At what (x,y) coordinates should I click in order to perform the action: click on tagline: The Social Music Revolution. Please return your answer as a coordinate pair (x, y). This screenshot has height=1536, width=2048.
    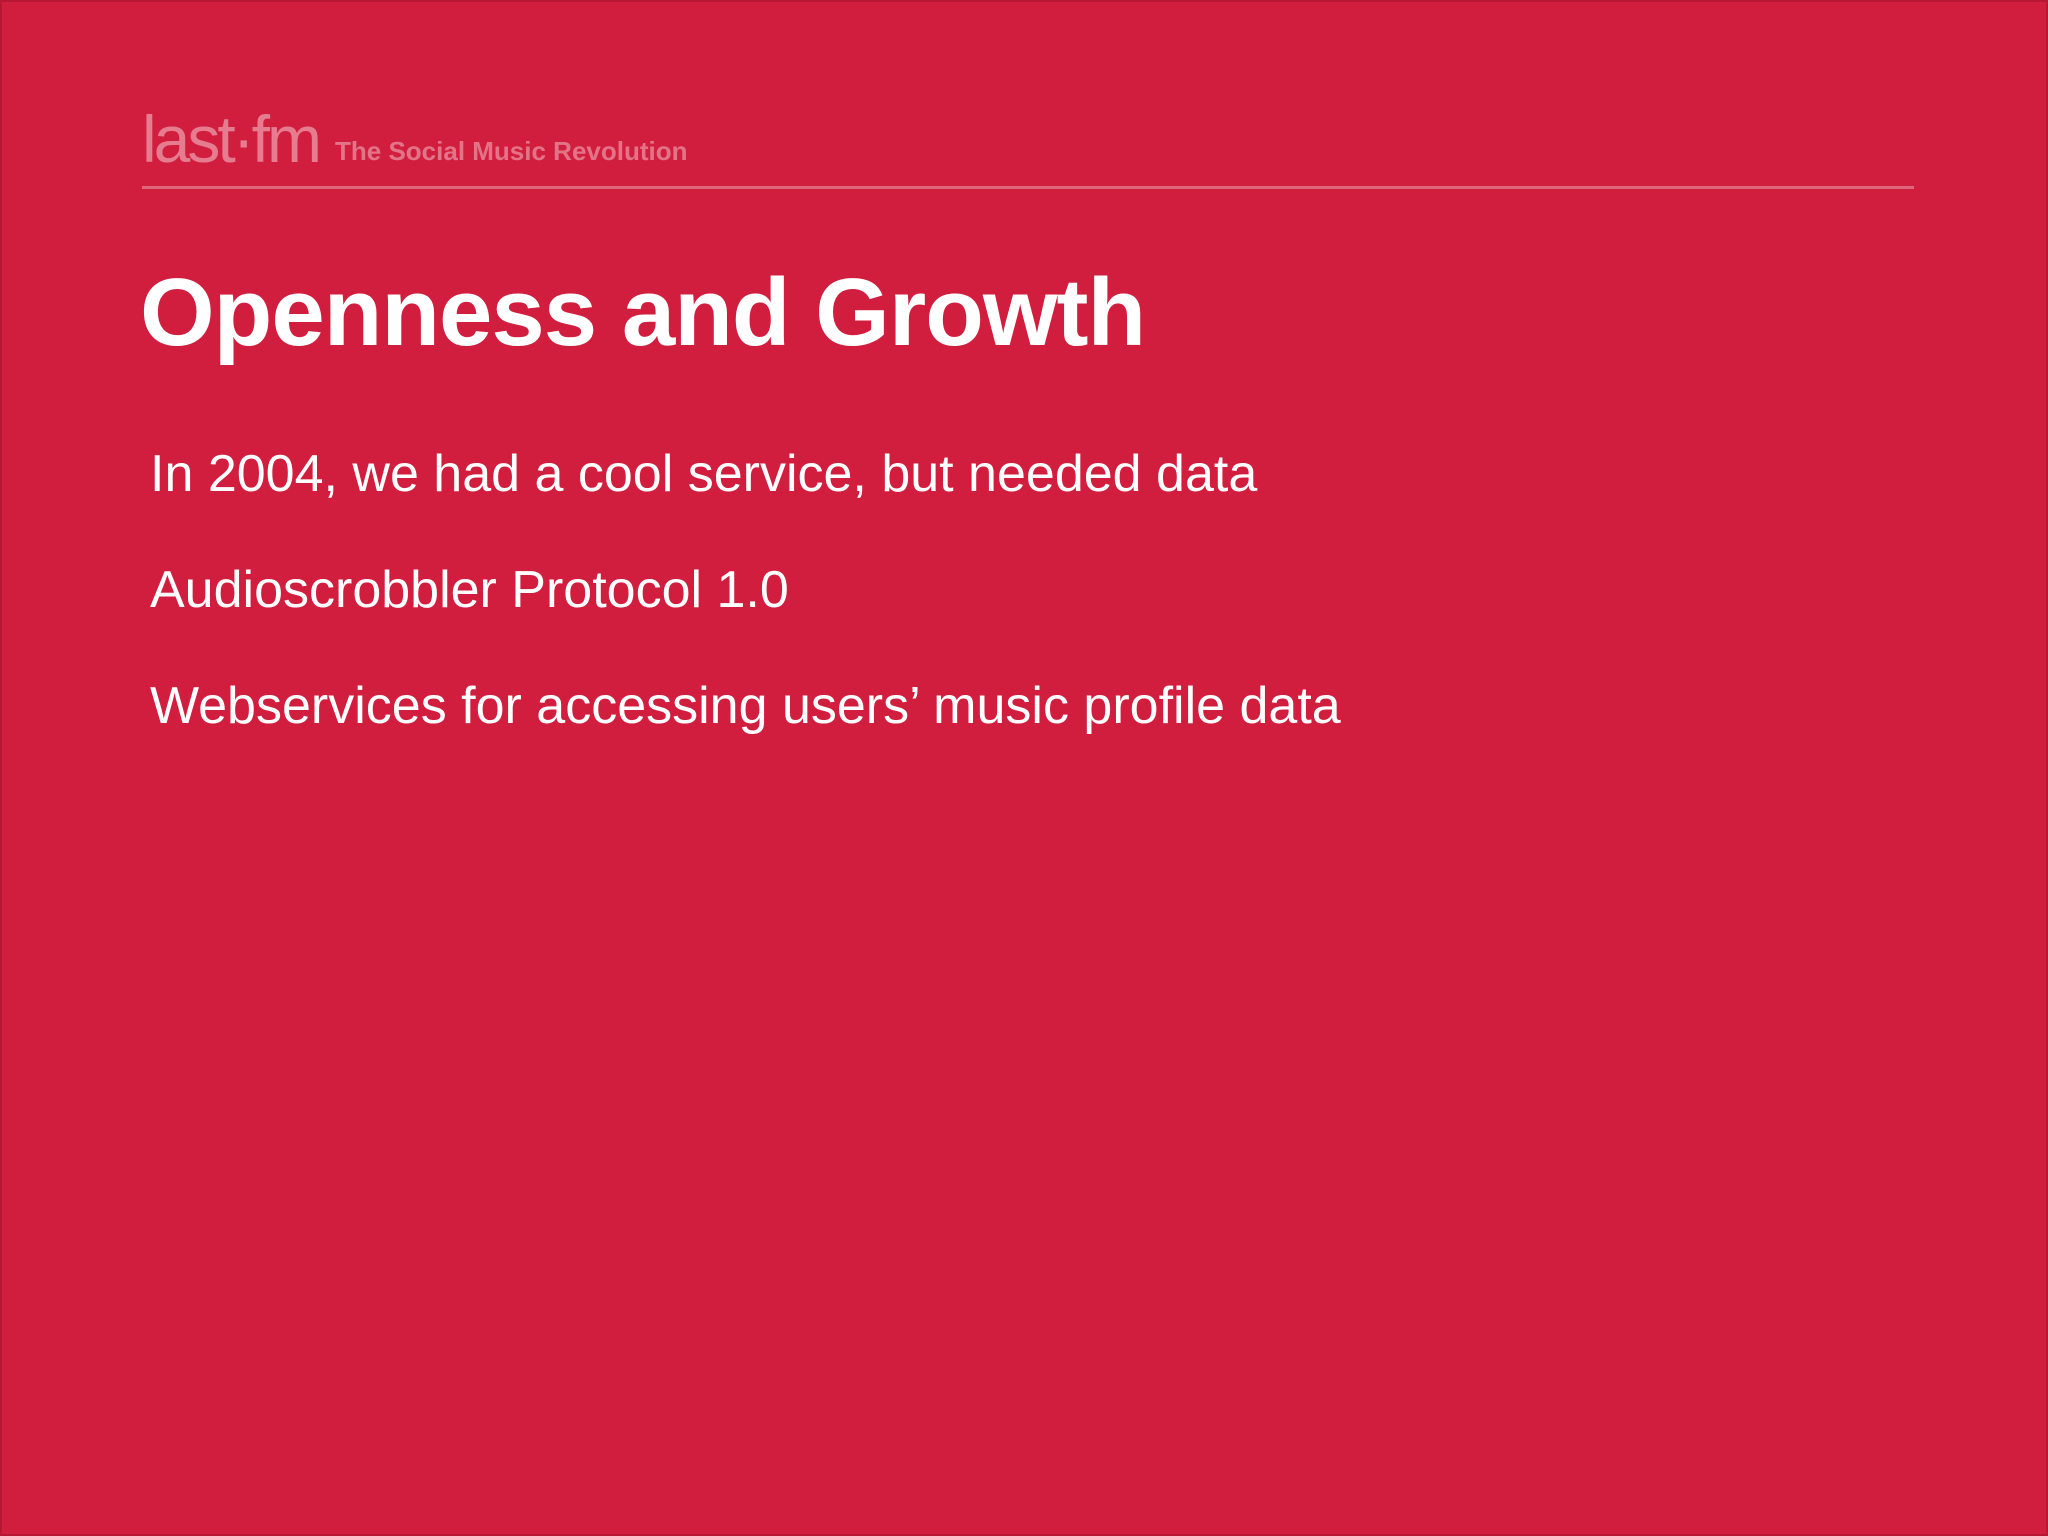
    Looking at the image, I should click on (511, 151).